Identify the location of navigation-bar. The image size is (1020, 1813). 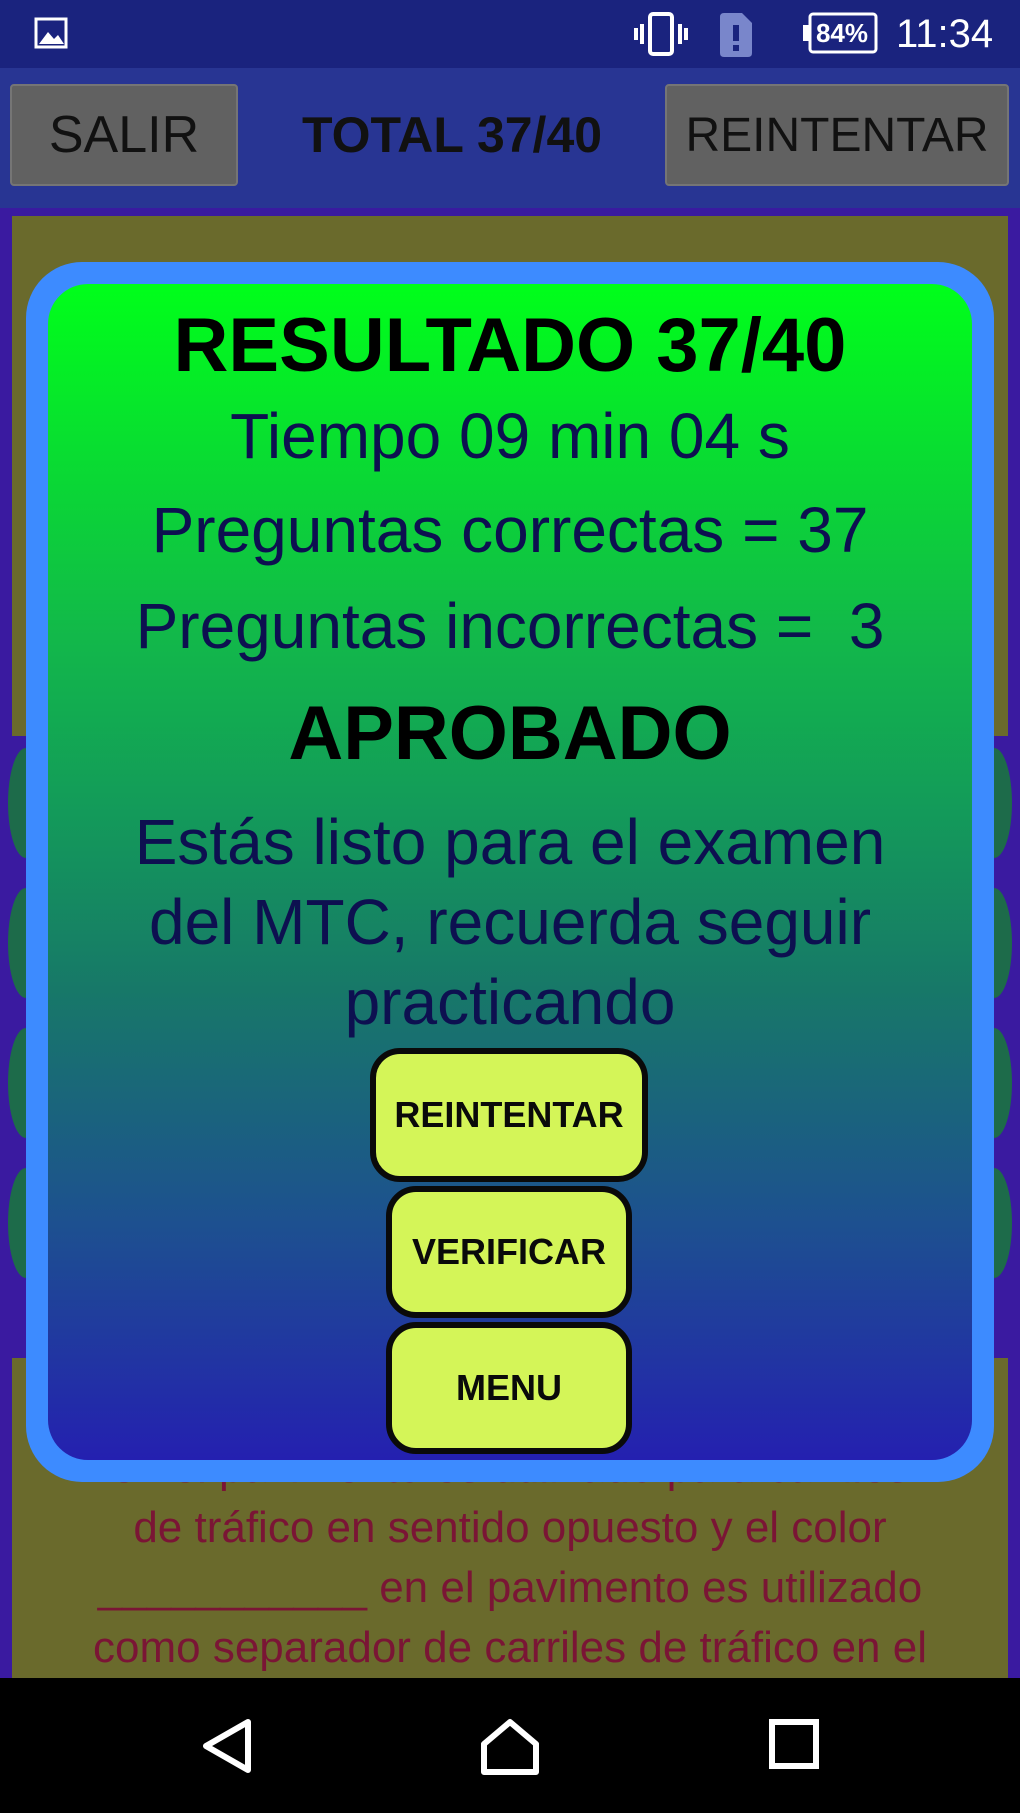
(510, 1745).